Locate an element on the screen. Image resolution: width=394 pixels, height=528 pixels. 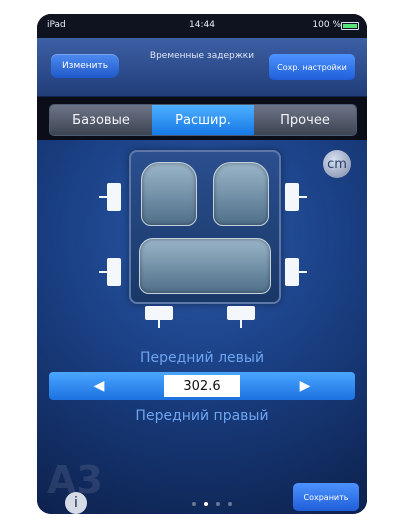
subwoofer-right-icon is located at coordinates (241, 317).